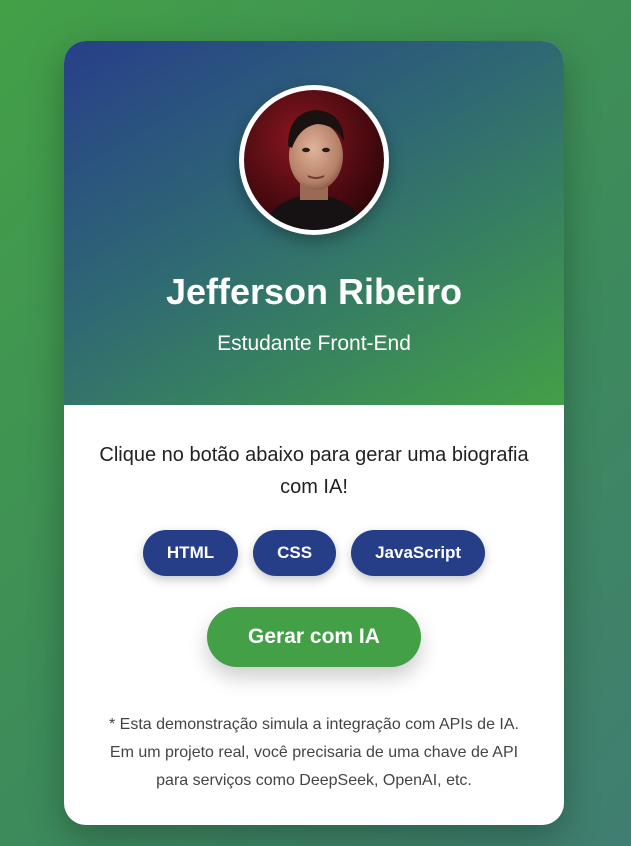 The height and width of the screenshot is (846, 631). What do you see at coordinates (418, 553) in the screenshot?
I see `tag-javascript: JavaScript` at bounding box center [418, 553].